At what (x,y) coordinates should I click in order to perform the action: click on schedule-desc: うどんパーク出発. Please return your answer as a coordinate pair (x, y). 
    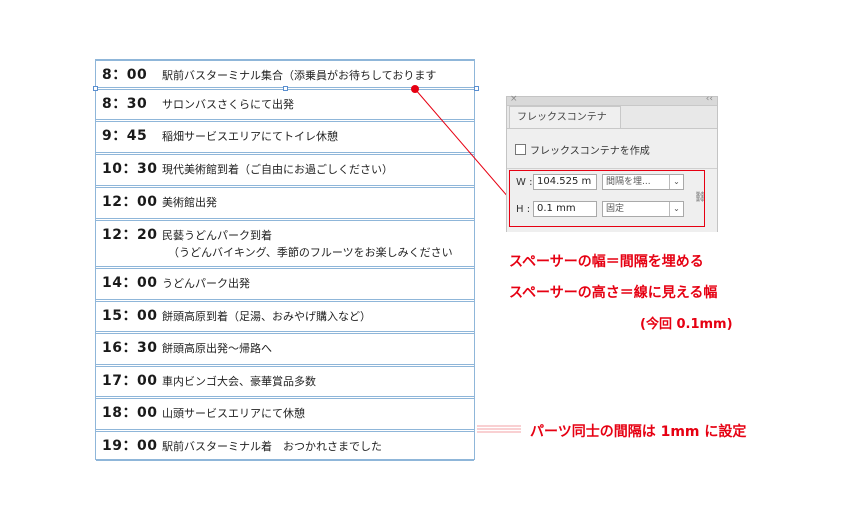
    Looking at the image, I should click on (206, 283).